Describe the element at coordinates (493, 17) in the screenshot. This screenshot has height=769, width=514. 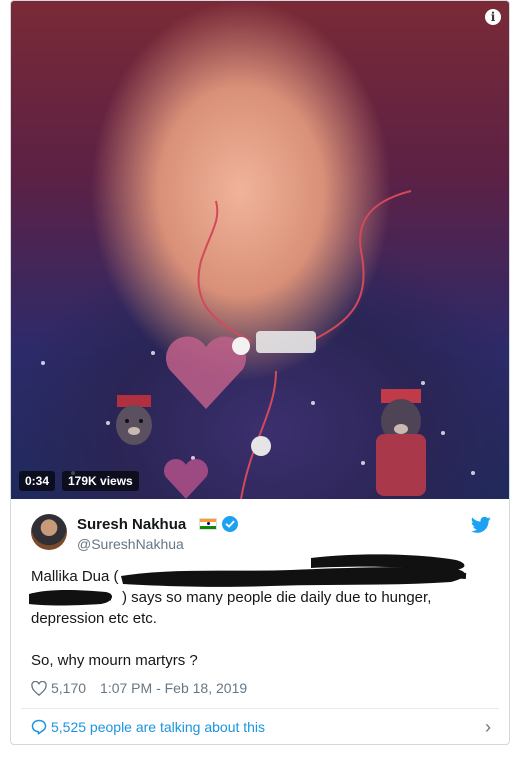
I see `info-icon: i` at that location.